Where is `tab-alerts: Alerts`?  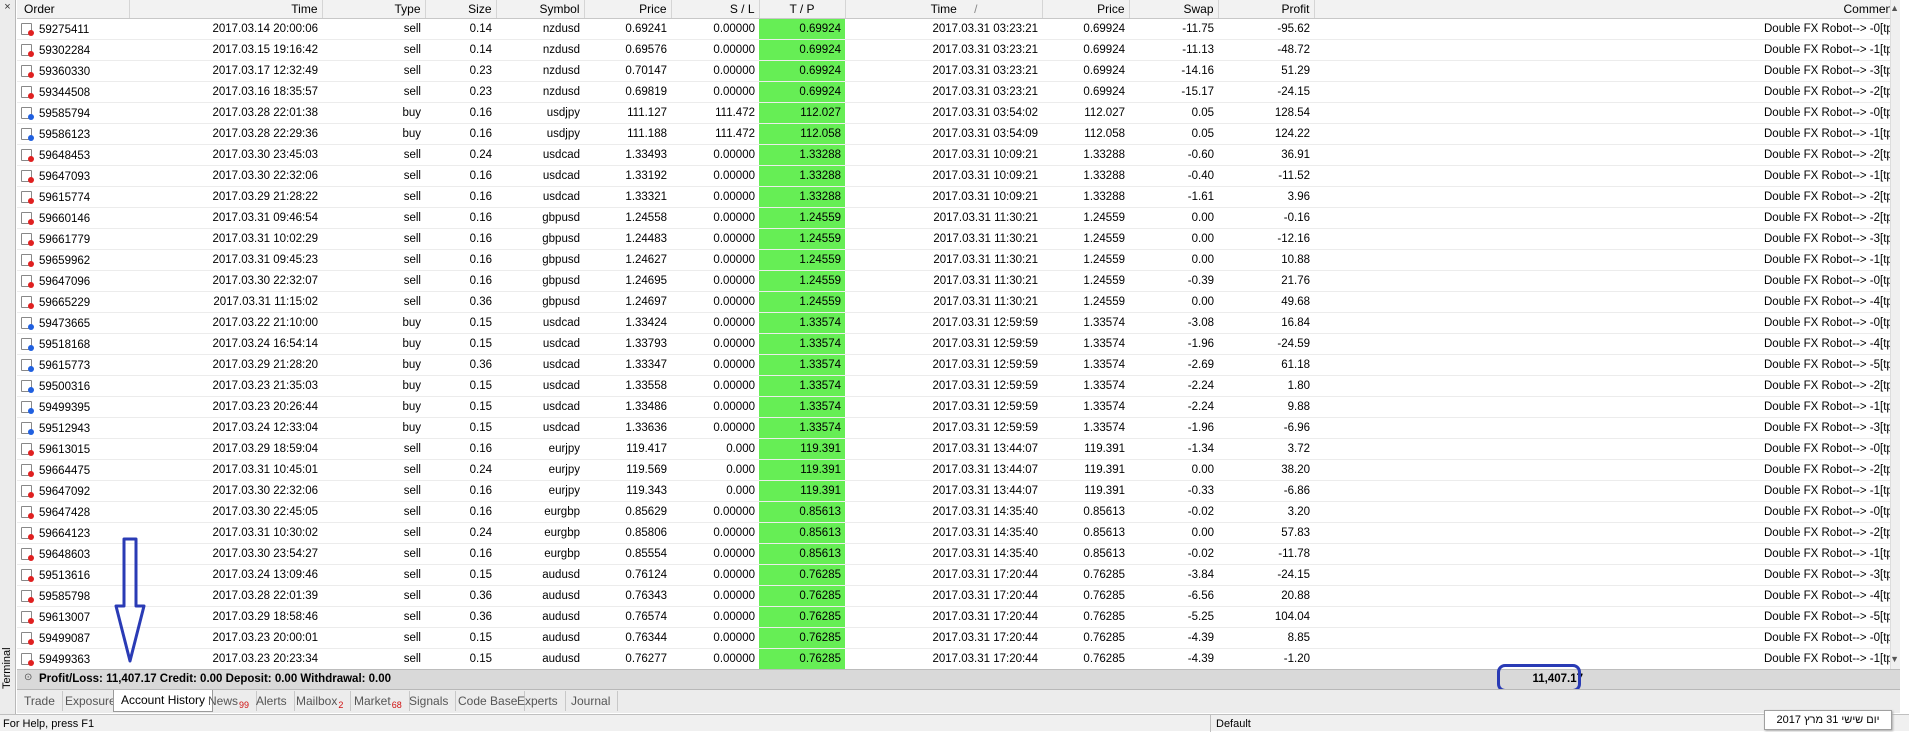
tab-alerts: Alerts is located at coordinates (272, 701).